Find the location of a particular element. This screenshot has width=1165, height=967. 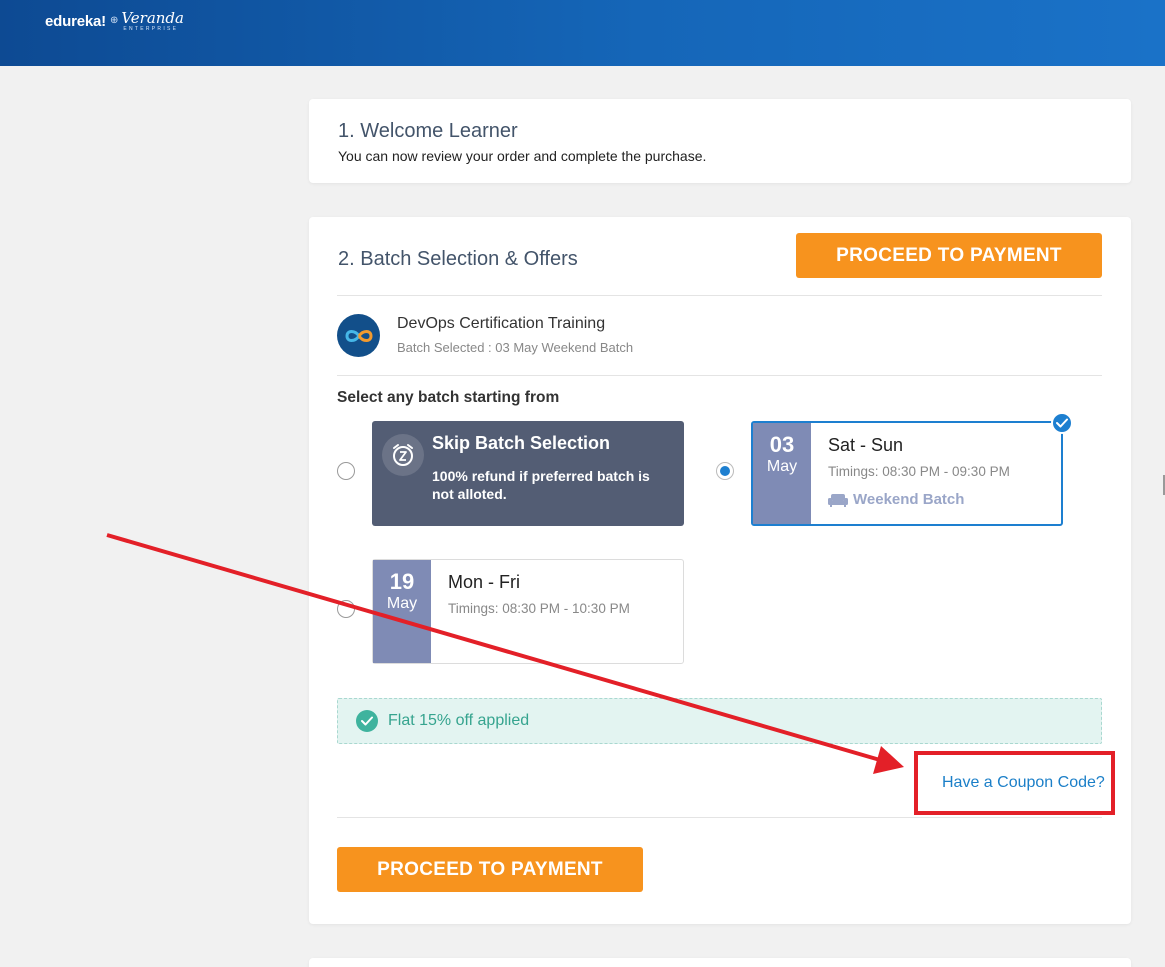

batch-tag-label: Weekend Batch is located at coordinates (909, 499).